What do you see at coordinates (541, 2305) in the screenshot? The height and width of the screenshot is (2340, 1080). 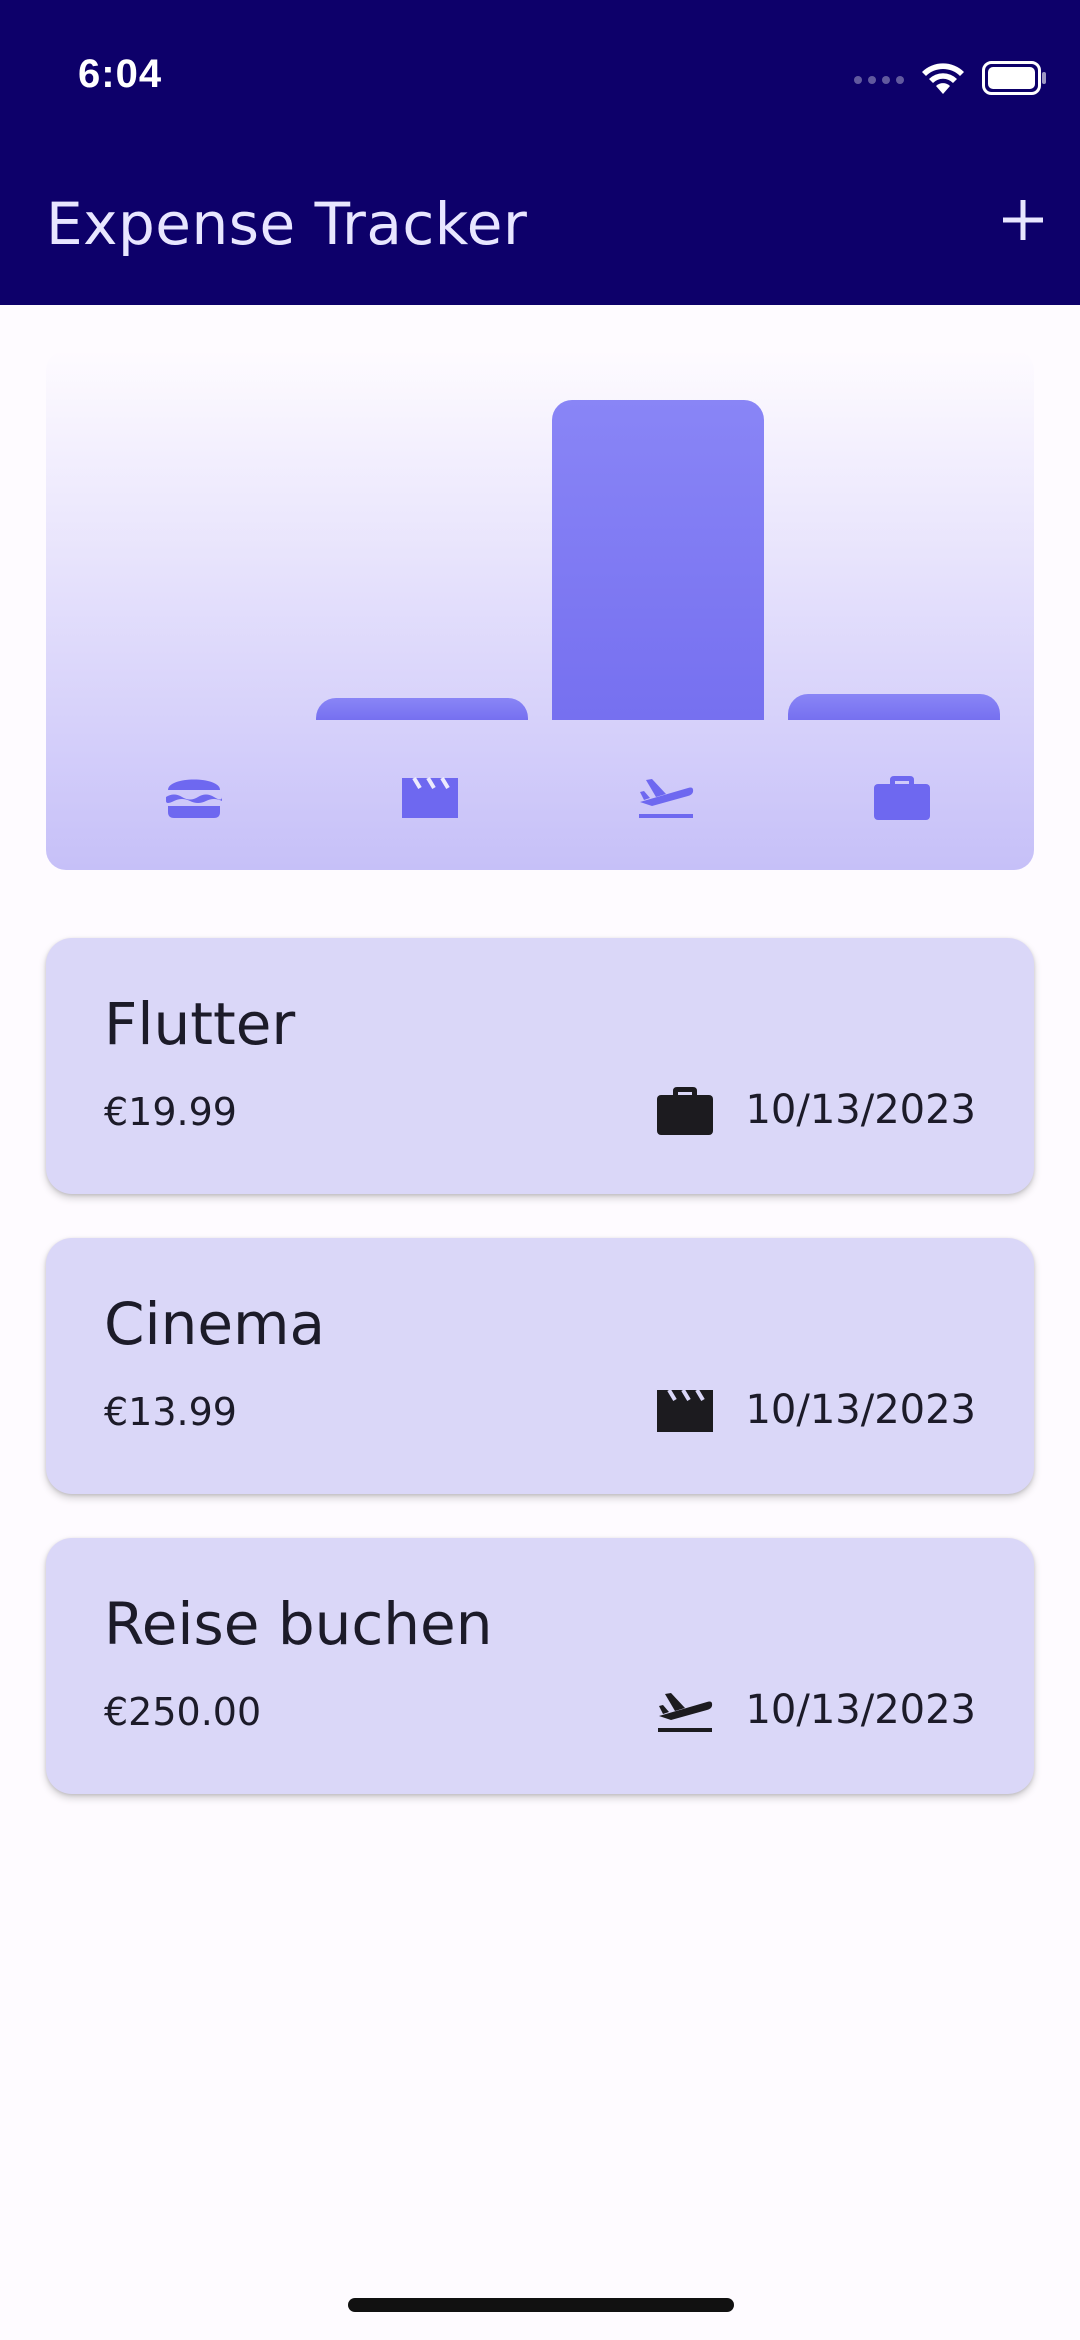 I see `home-indicator` at bounding box center [541, 2305].